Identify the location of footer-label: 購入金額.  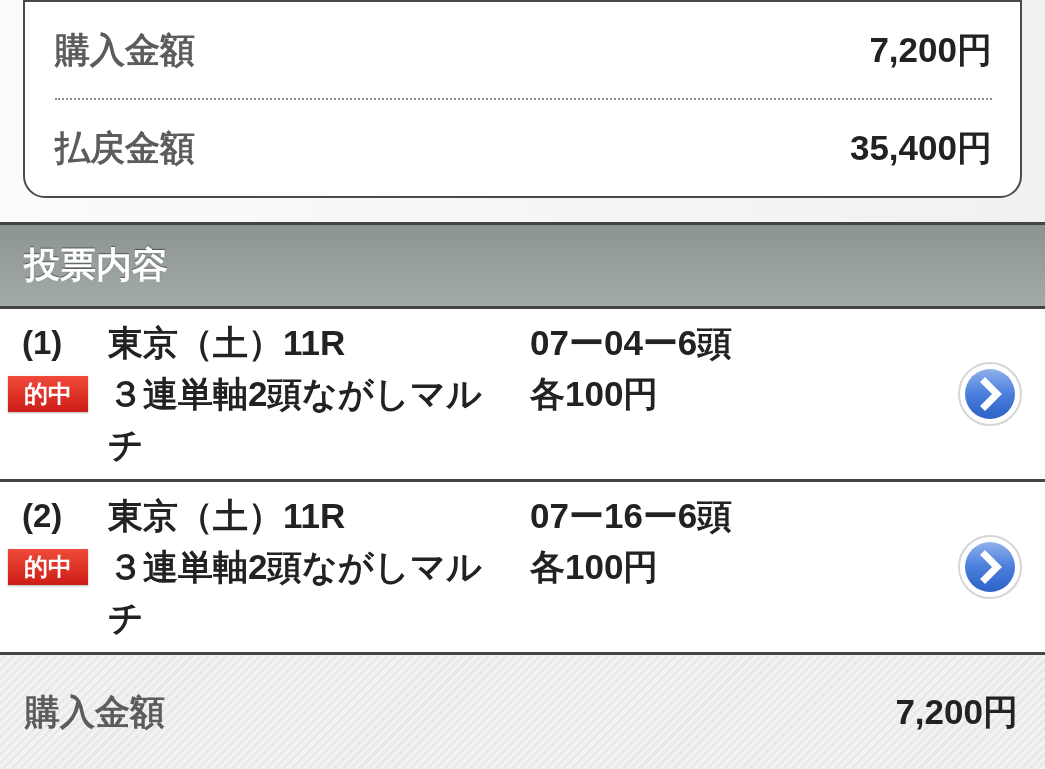
(95, 711).